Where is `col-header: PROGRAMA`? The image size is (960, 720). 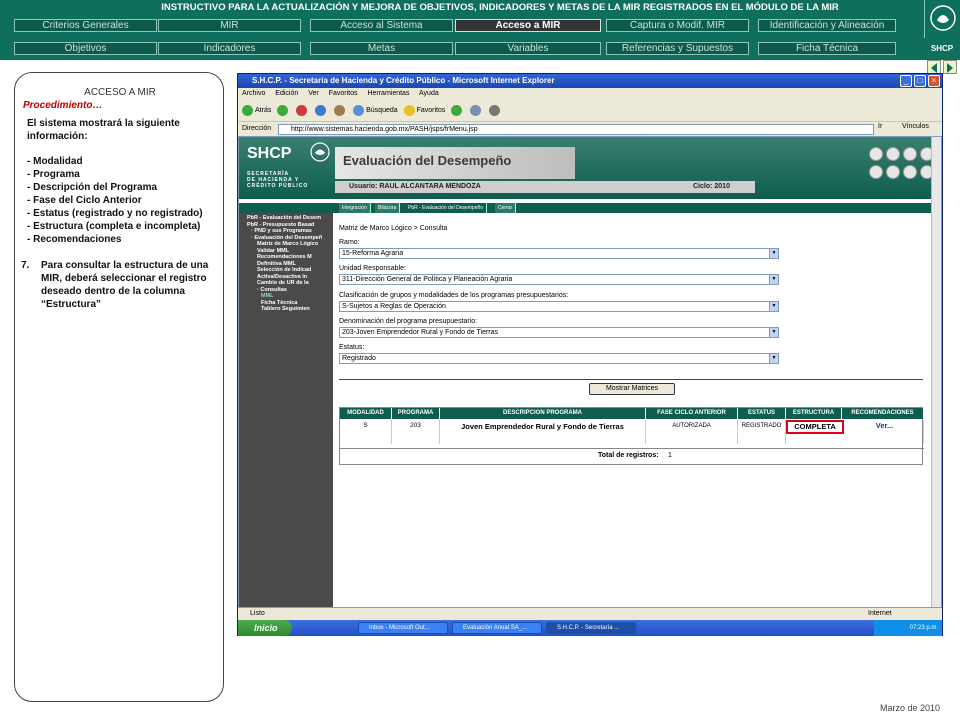
col-header: PROGRAMA is located at coordinates (416, 413).